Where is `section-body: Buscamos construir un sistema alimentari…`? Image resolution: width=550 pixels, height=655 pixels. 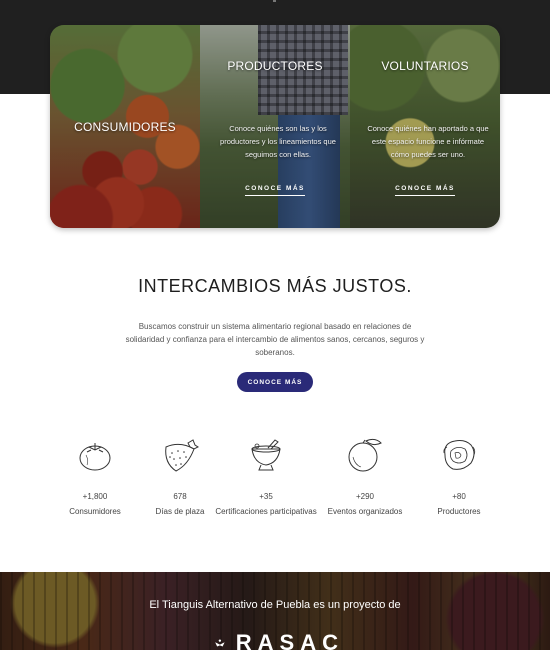 section-body: Buscamos construir un sistema alimentari… is located at coordinates (275, 339).